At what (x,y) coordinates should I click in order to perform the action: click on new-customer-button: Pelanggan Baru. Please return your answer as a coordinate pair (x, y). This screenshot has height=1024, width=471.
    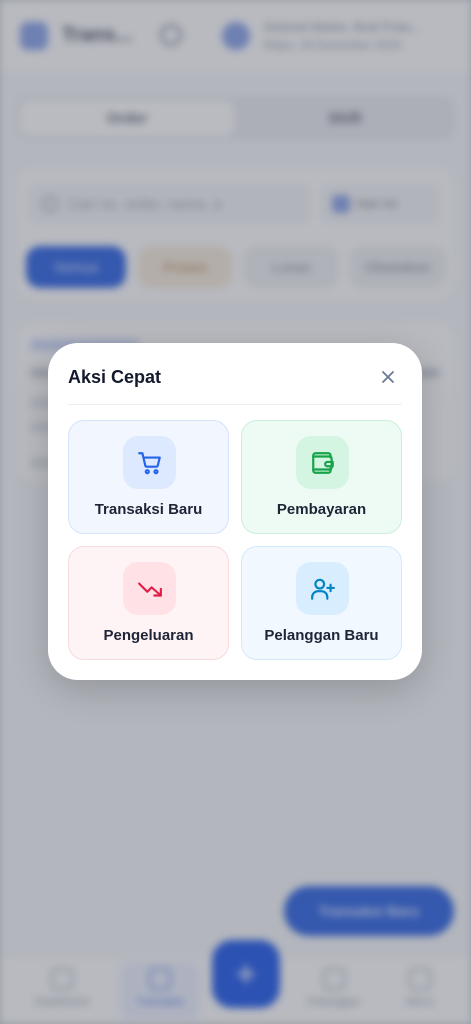
    Looking at the image, I should click on (321, 603).